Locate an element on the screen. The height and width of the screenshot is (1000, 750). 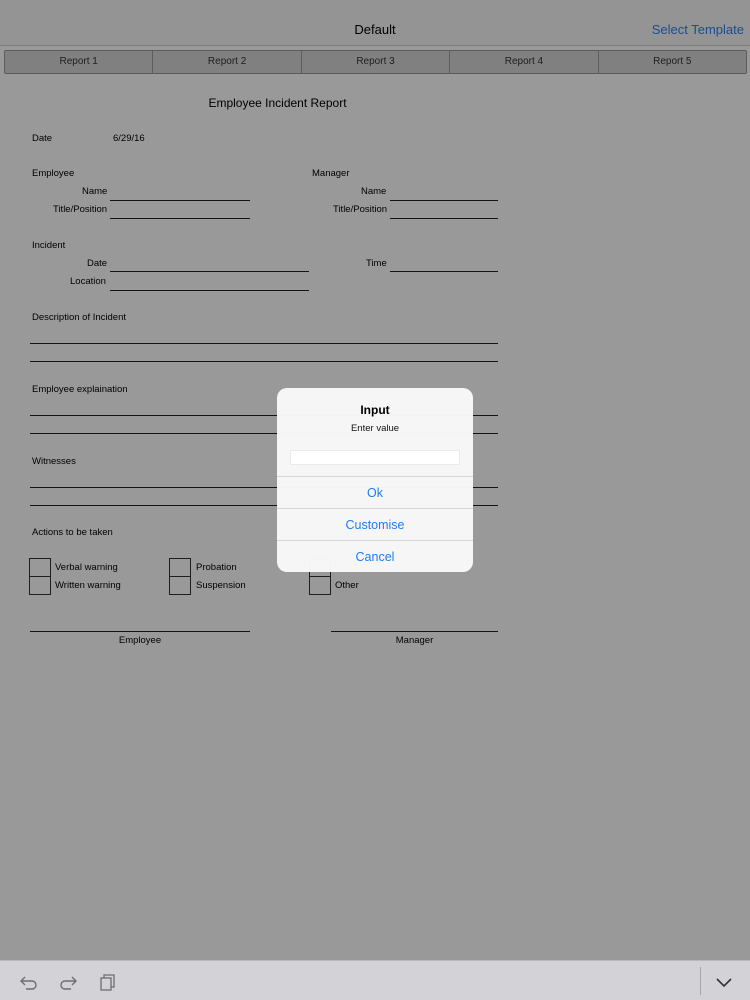
toolbar-separator is located at coordinates (700, 981).